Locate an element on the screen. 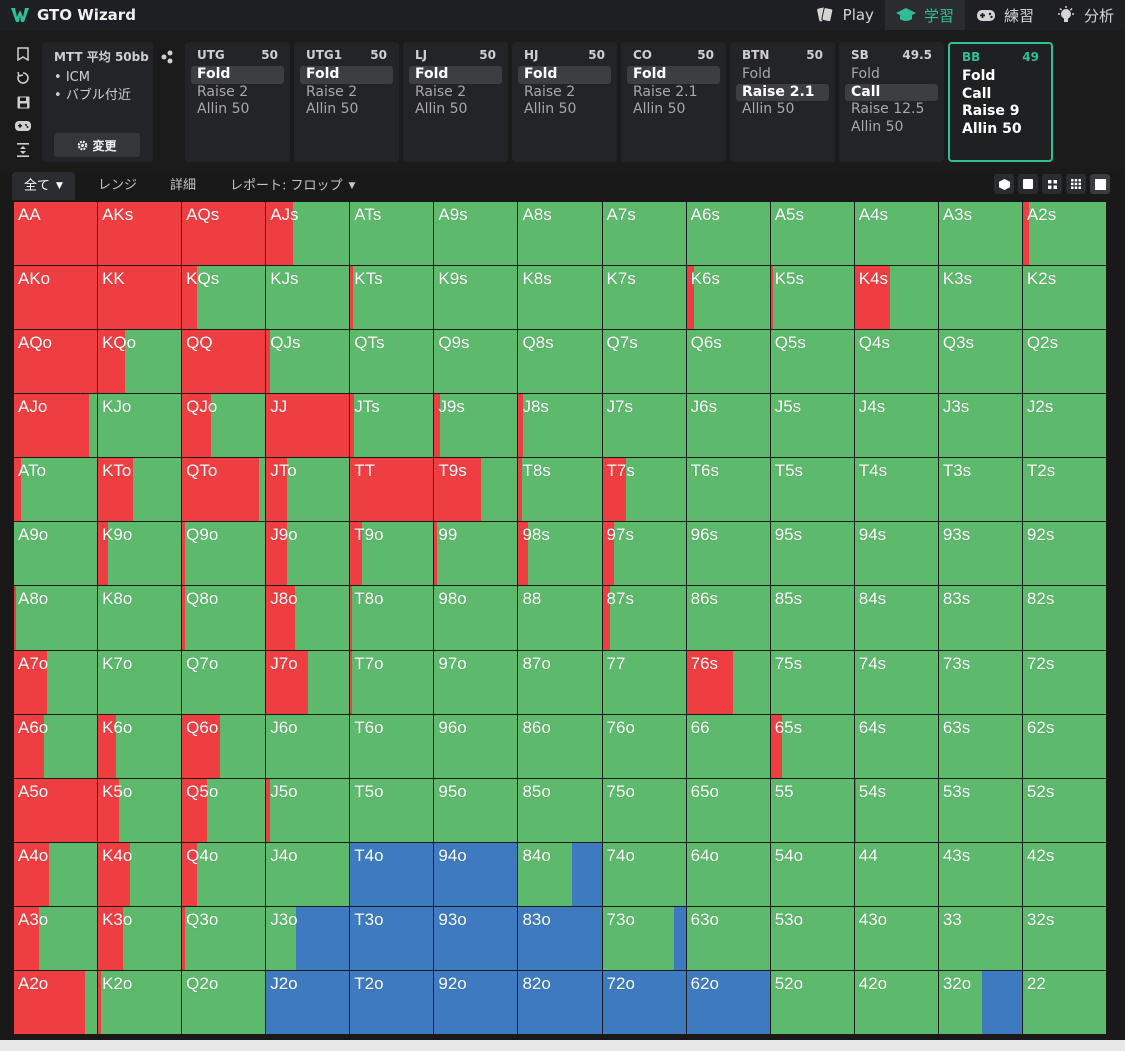 Image resolution: width=1125 pixels, height=1051 pixels. action-option: Raise 2.1 is located at coordinates (782, 92).